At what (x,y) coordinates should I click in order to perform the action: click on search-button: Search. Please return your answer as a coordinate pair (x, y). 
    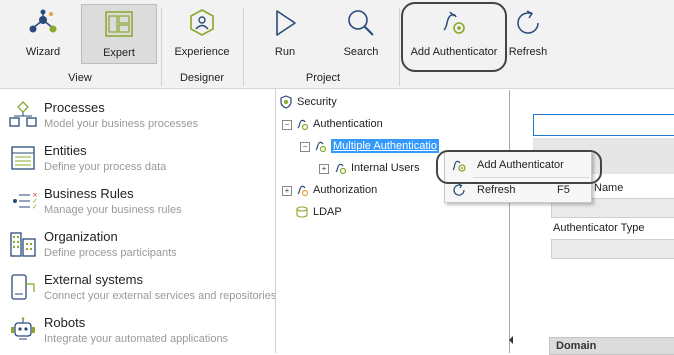
    Looking at the image, I should click on (361, 33).